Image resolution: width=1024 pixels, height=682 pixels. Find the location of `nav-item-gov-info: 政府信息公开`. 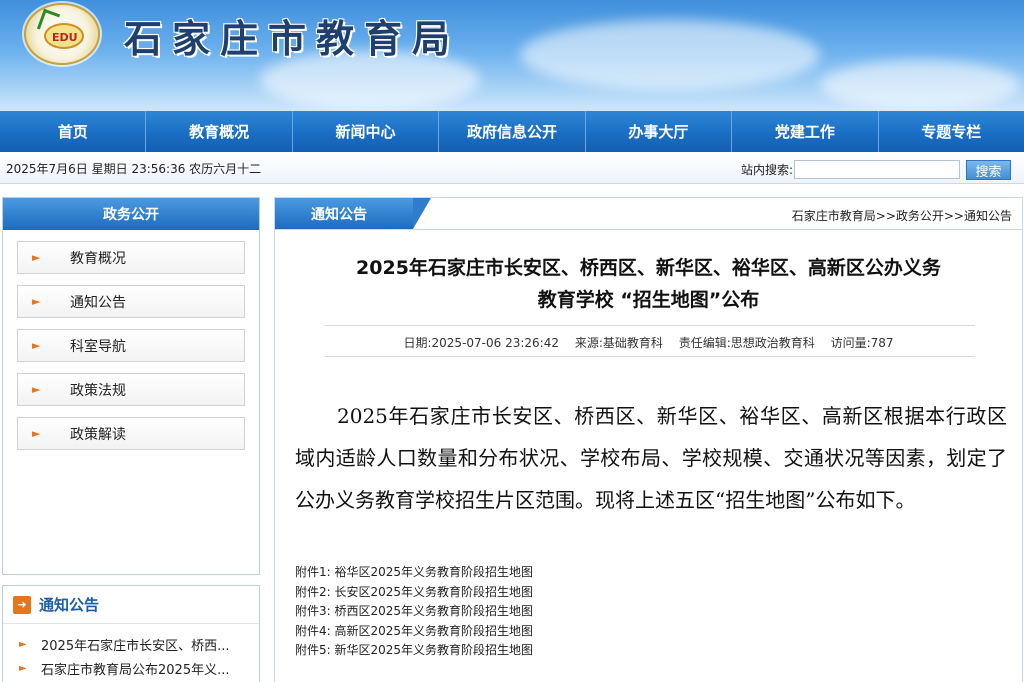

nav-item-gov-info: 政府信息公开 is located at coordinates (512, 131).